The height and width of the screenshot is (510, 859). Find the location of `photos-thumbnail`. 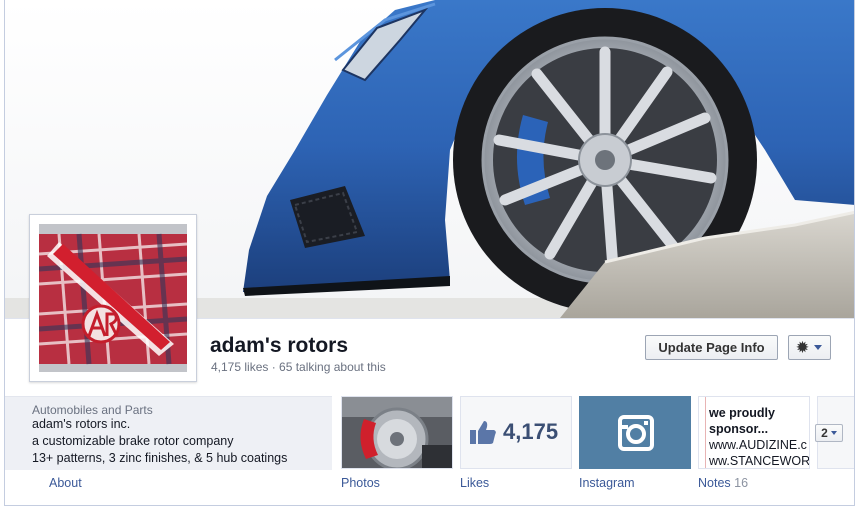

photos-thumbnail is located at coordinates (397, 432).